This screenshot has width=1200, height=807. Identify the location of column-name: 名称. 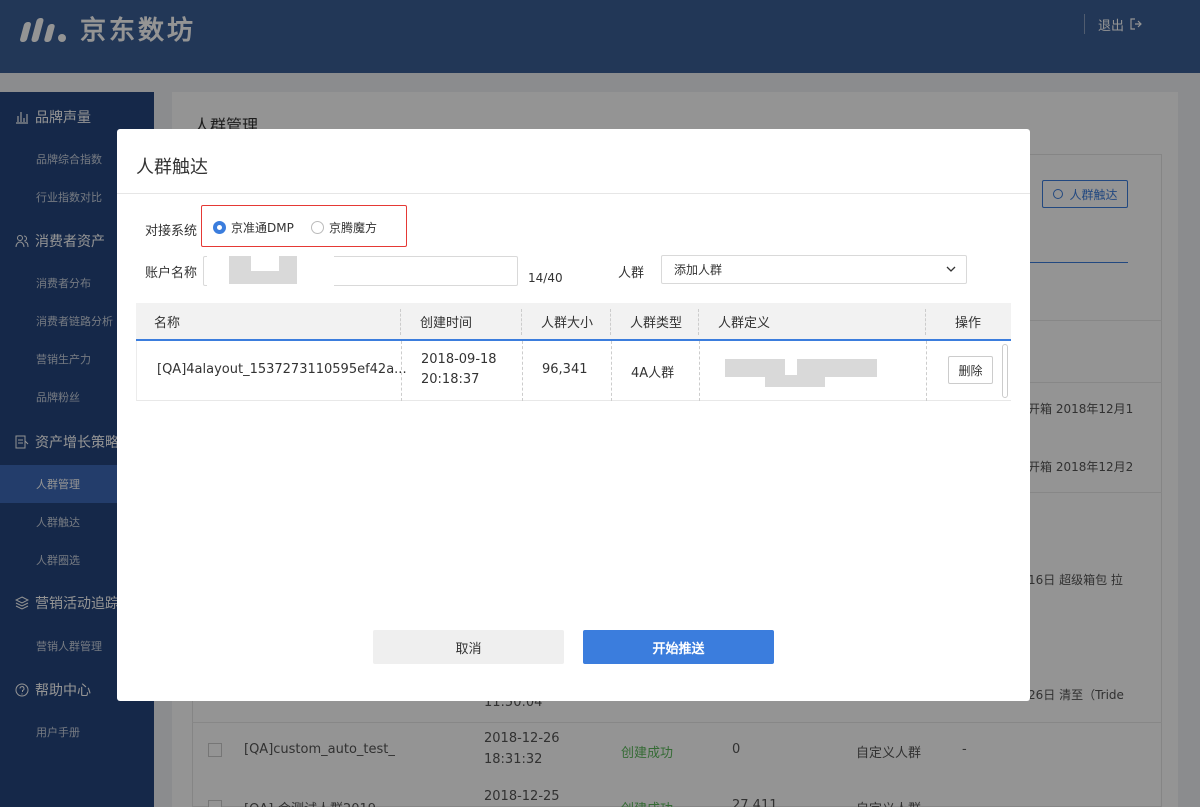
(167, 323).